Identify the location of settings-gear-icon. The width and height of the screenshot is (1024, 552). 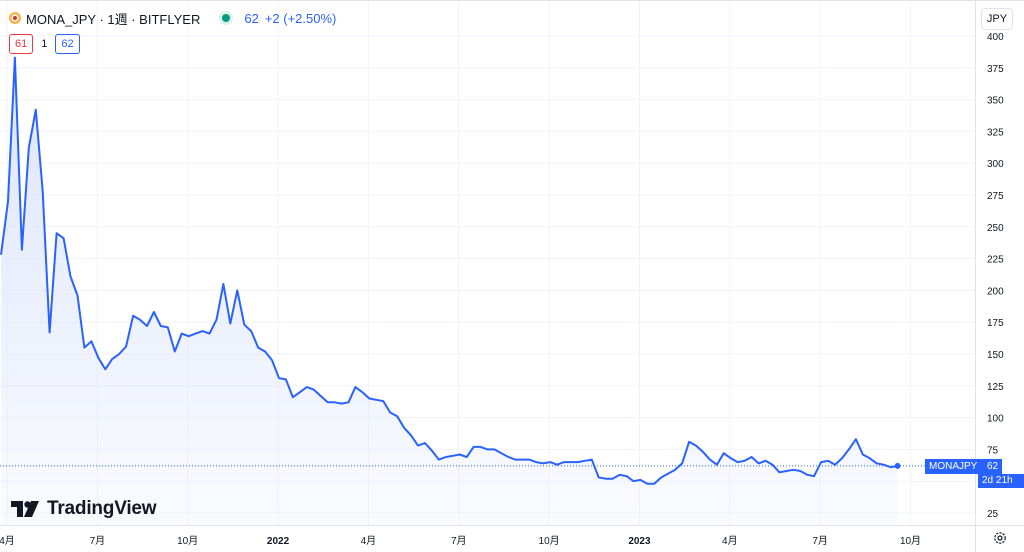
(1000, 538).